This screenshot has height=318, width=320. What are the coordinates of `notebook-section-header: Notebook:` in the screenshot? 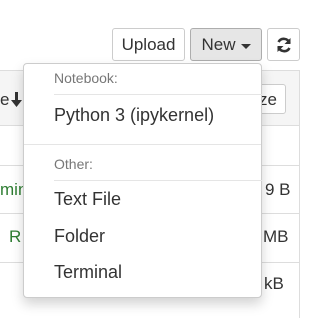 It's located at (86, 78).